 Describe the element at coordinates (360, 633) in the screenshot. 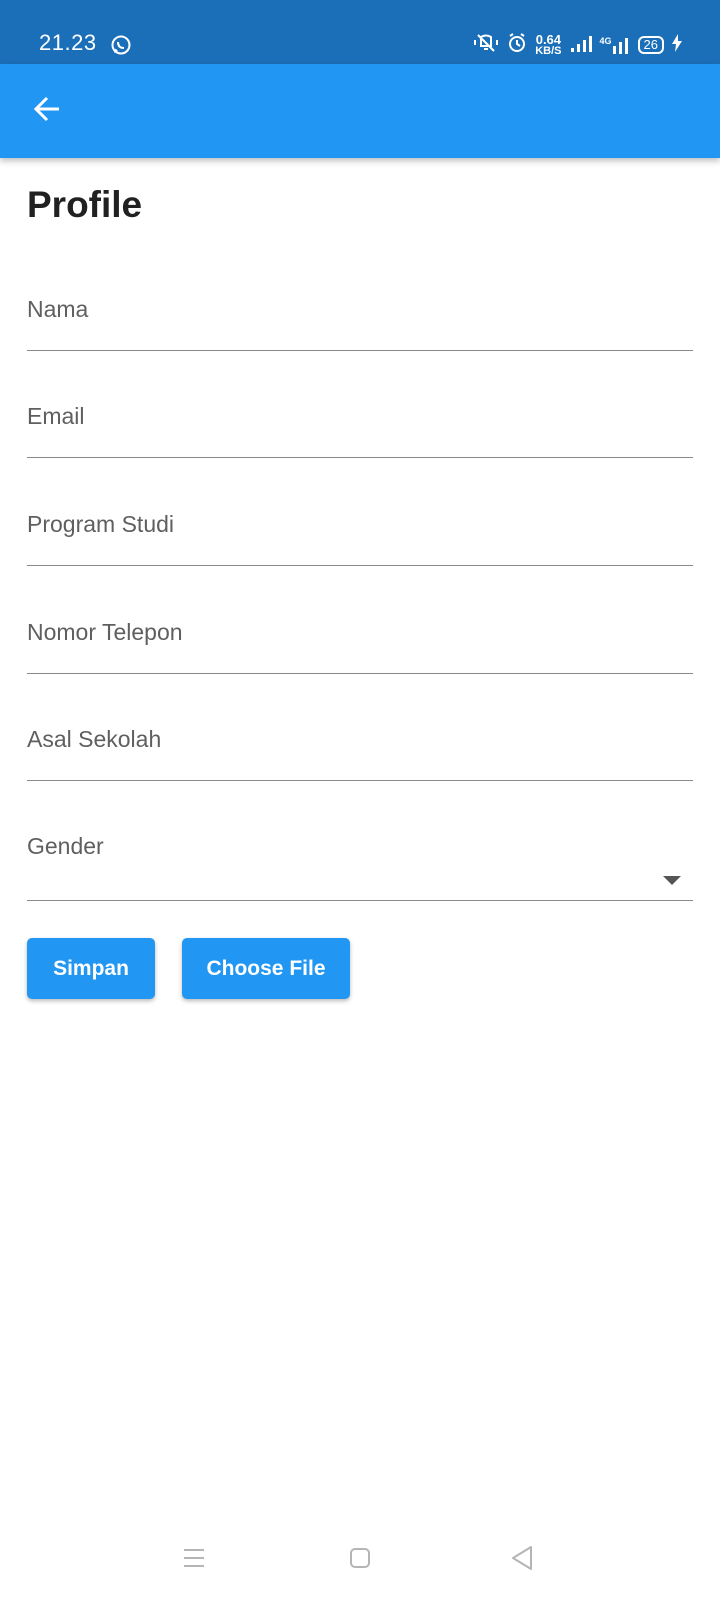

I see `nomor-telepon-field: Nomor Telepon` at that location.